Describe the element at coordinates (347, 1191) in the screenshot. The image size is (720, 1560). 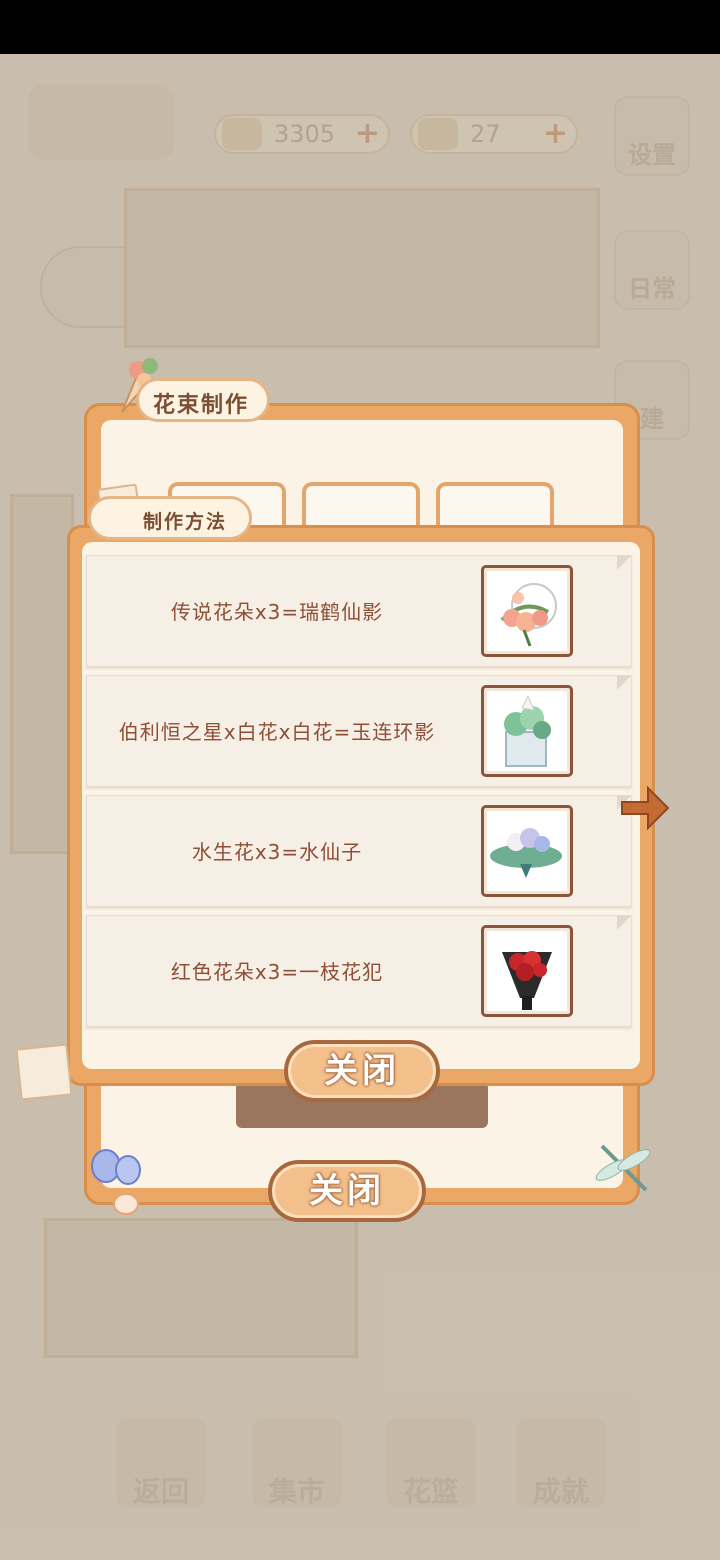
I see `bouquet-close-button: 关闭` at that location.